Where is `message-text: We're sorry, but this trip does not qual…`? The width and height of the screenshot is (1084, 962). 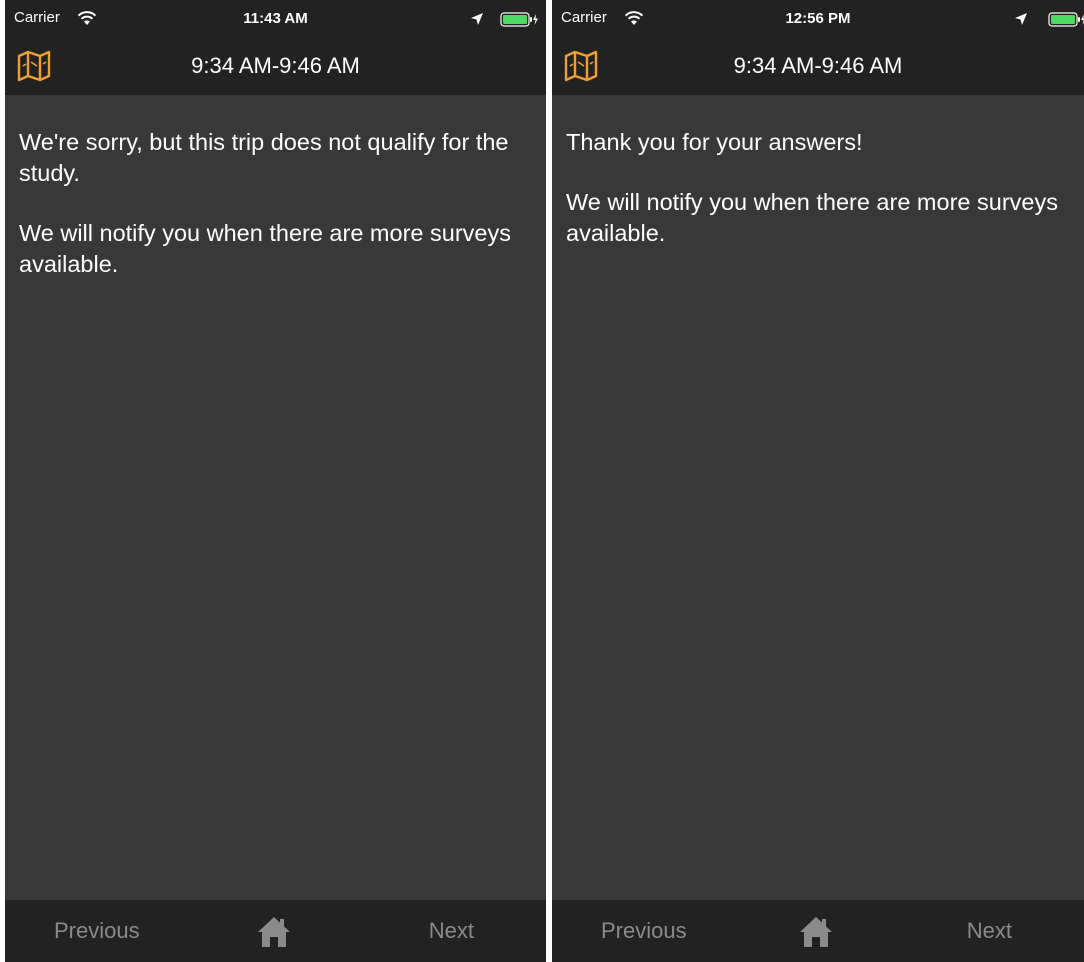 message-text: We're sorry, but this trip does not qual… is located at coordinates (264, 157).